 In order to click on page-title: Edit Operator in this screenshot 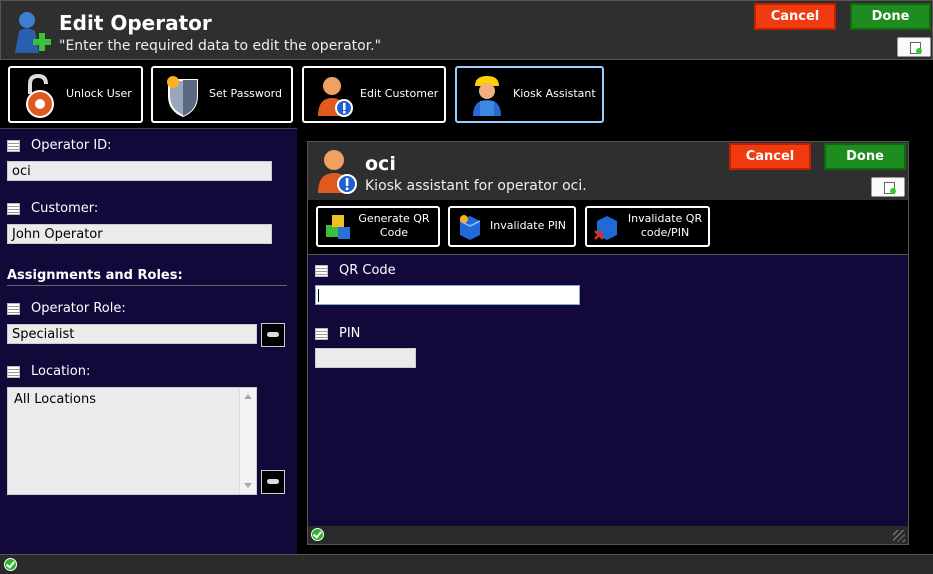, I will do `click(135, 23)`.